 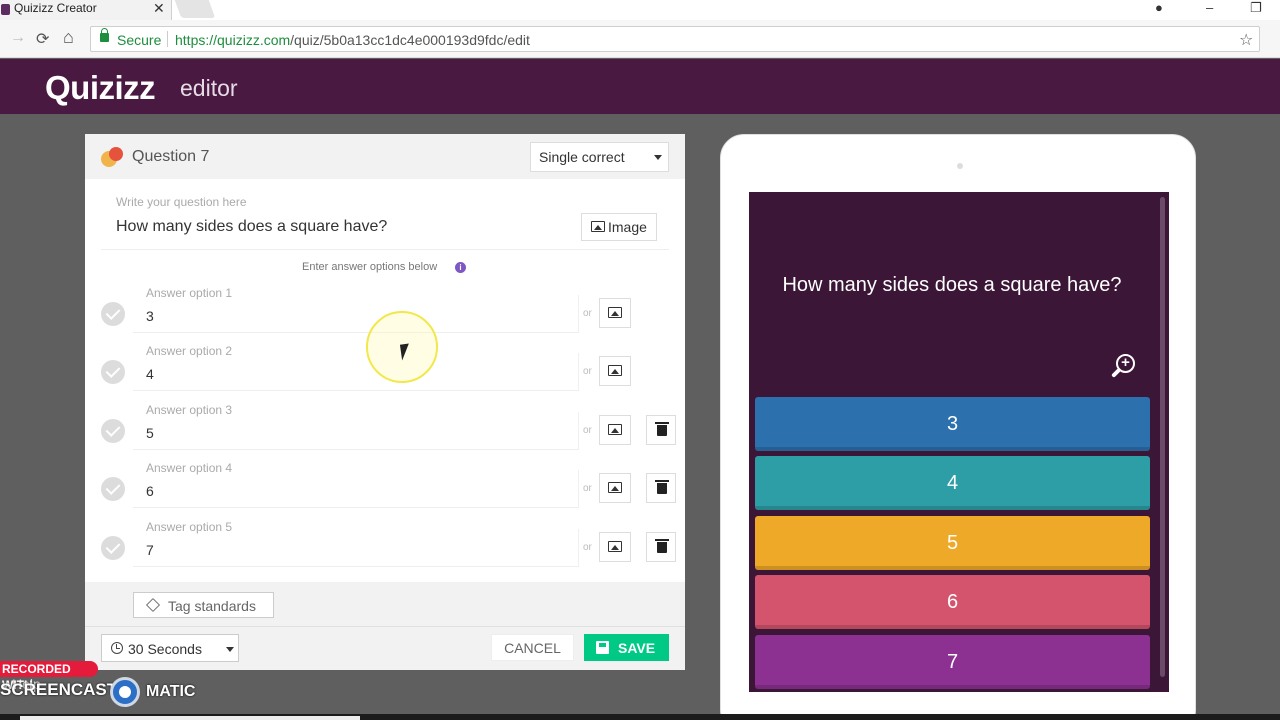 What do you see at coordinates (112, 157) in the screenshot?
I see `question-type-icon` at bounding box center [112, 157].